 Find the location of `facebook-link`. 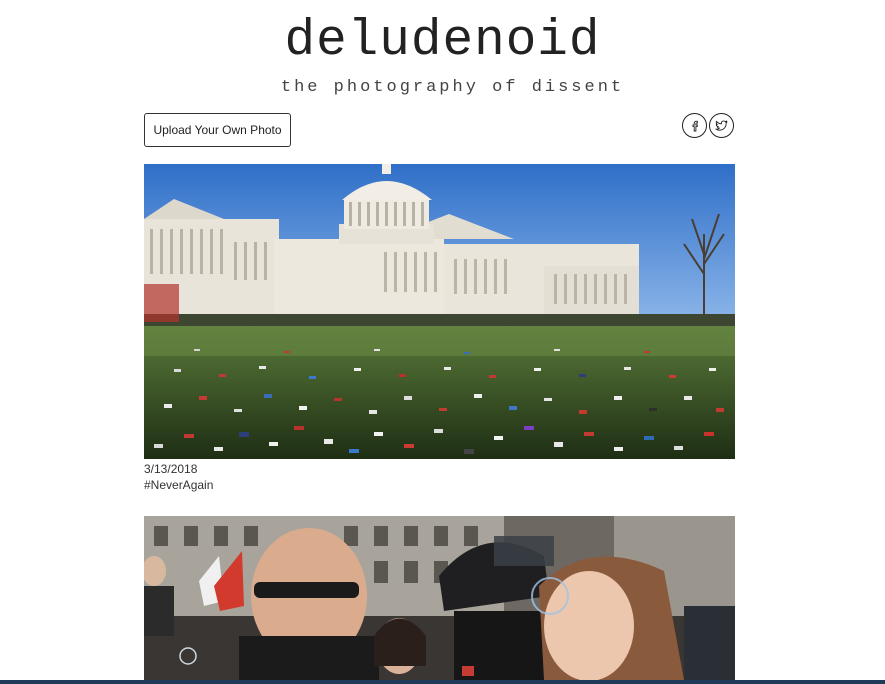

facebook-link is located at coordinates (694, 125).